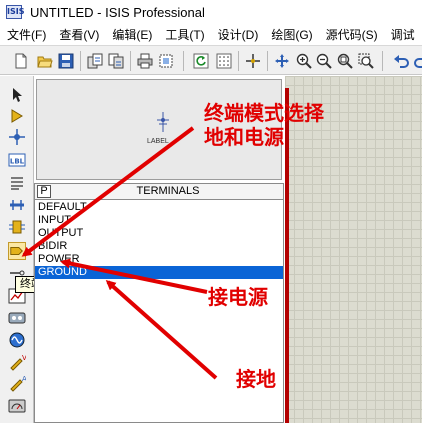  What do you see at coordinates (324, 61) in the screenshot?
I see `zoom-out-icon` at bounding box center [324, 61].